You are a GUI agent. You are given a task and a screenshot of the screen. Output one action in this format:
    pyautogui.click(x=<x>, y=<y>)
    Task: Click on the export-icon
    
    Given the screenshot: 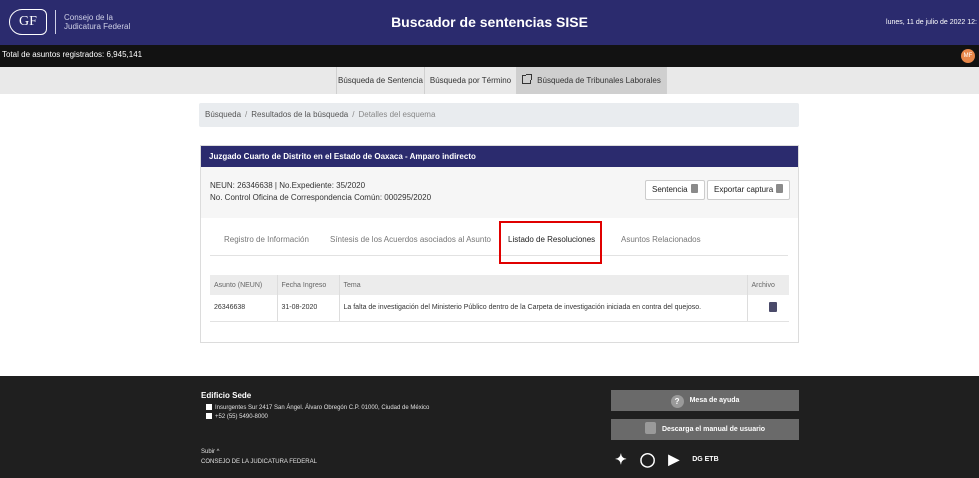 What is the action you would take?
    pyautogui.click(x=780, y=188)
    